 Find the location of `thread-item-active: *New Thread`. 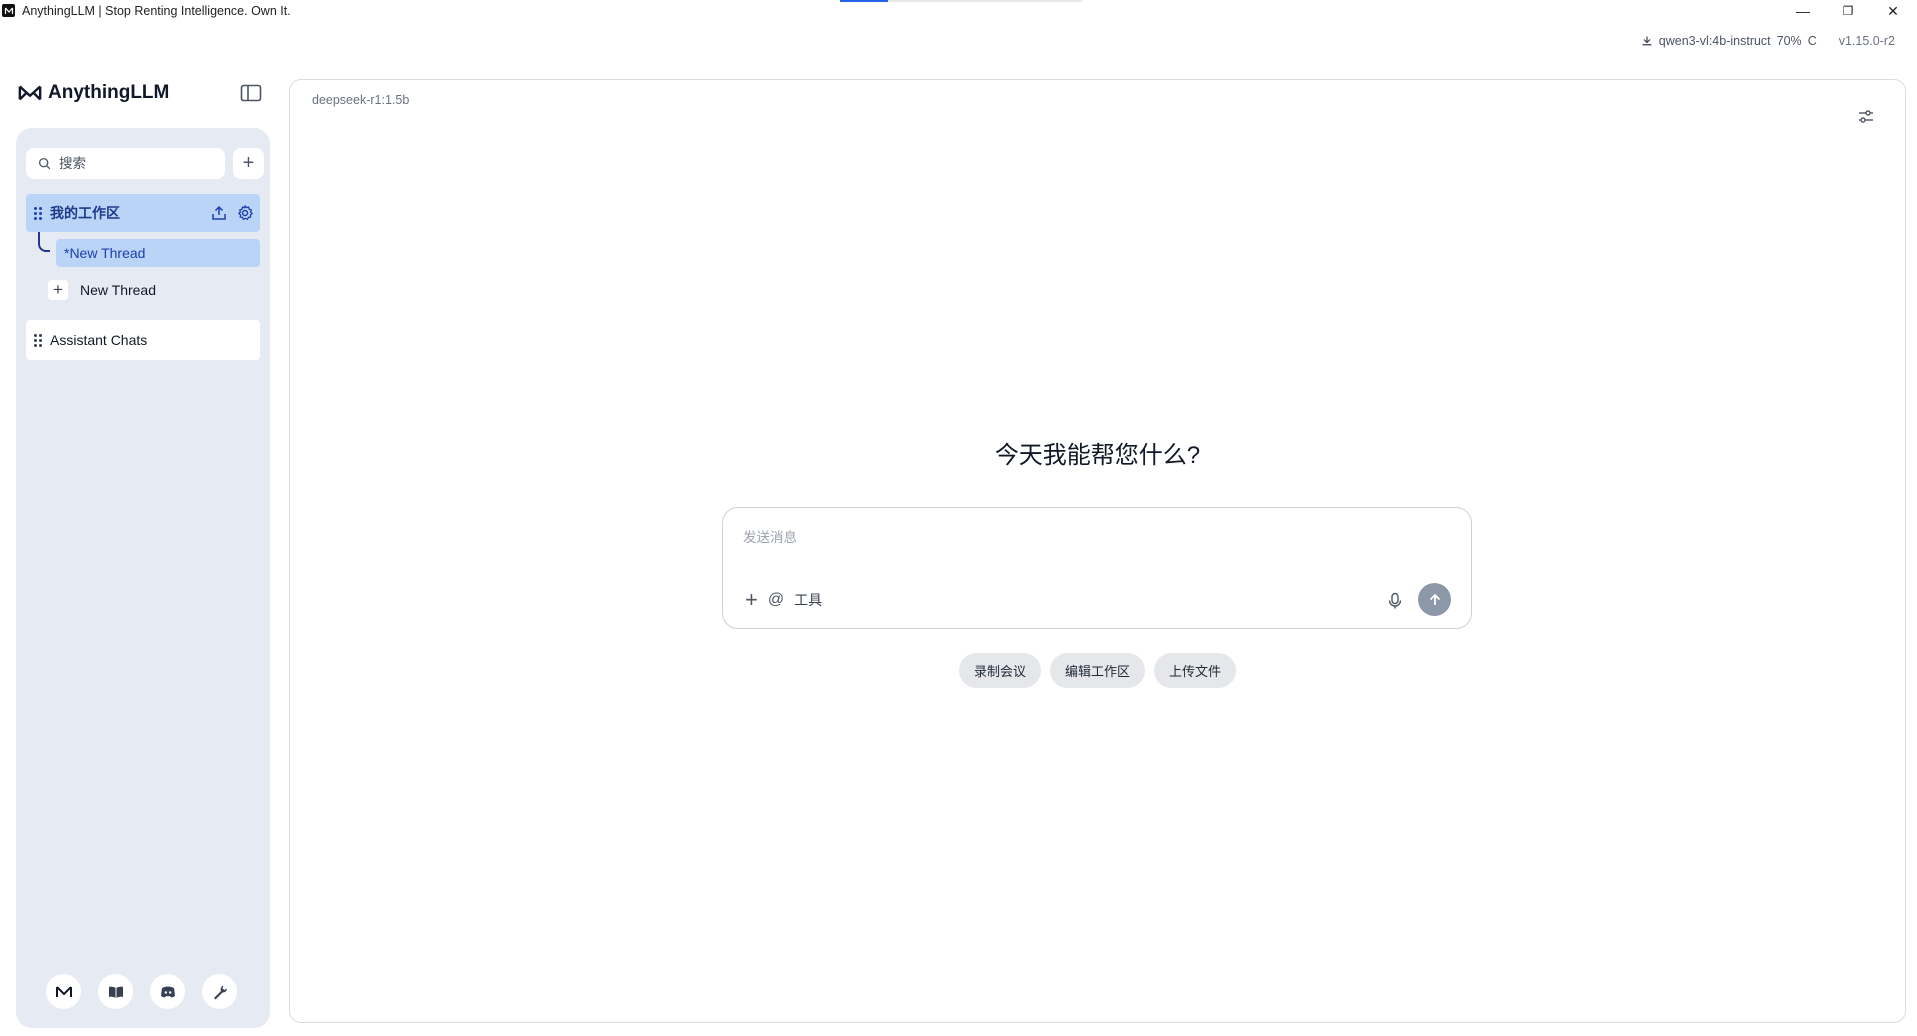

thread-item-active: *New Thread is located at coordinates (158, 253).